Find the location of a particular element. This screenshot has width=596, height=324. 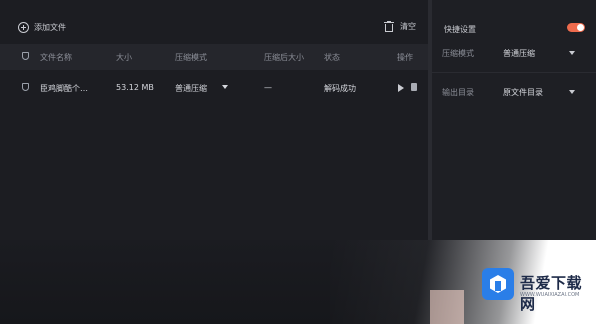

watermark-logo: 吾爱下载网 WWW.WUAIXIAZAI.COM is located at coordinates (533, 293).